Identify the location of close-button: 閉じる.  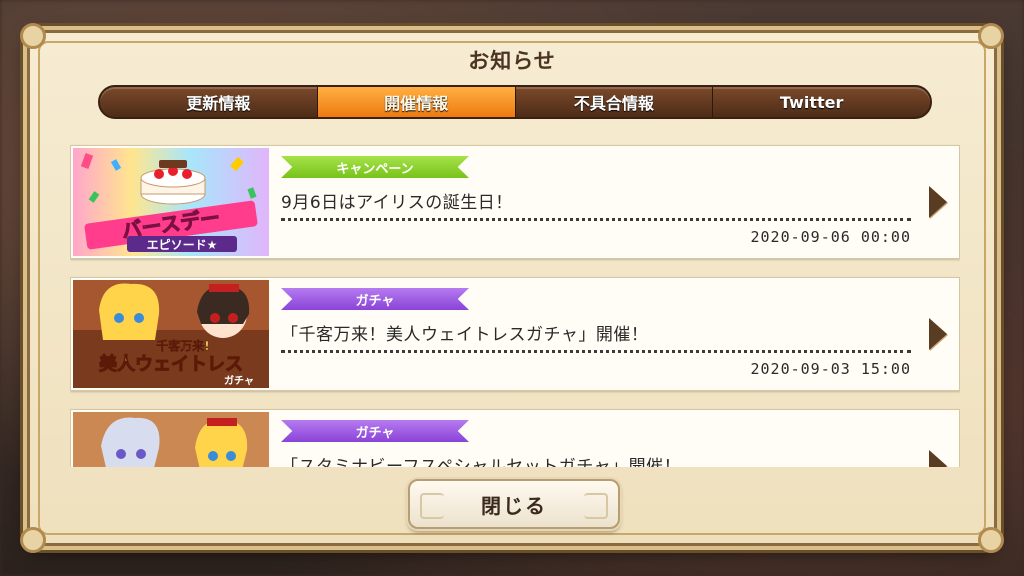
(514, 504).